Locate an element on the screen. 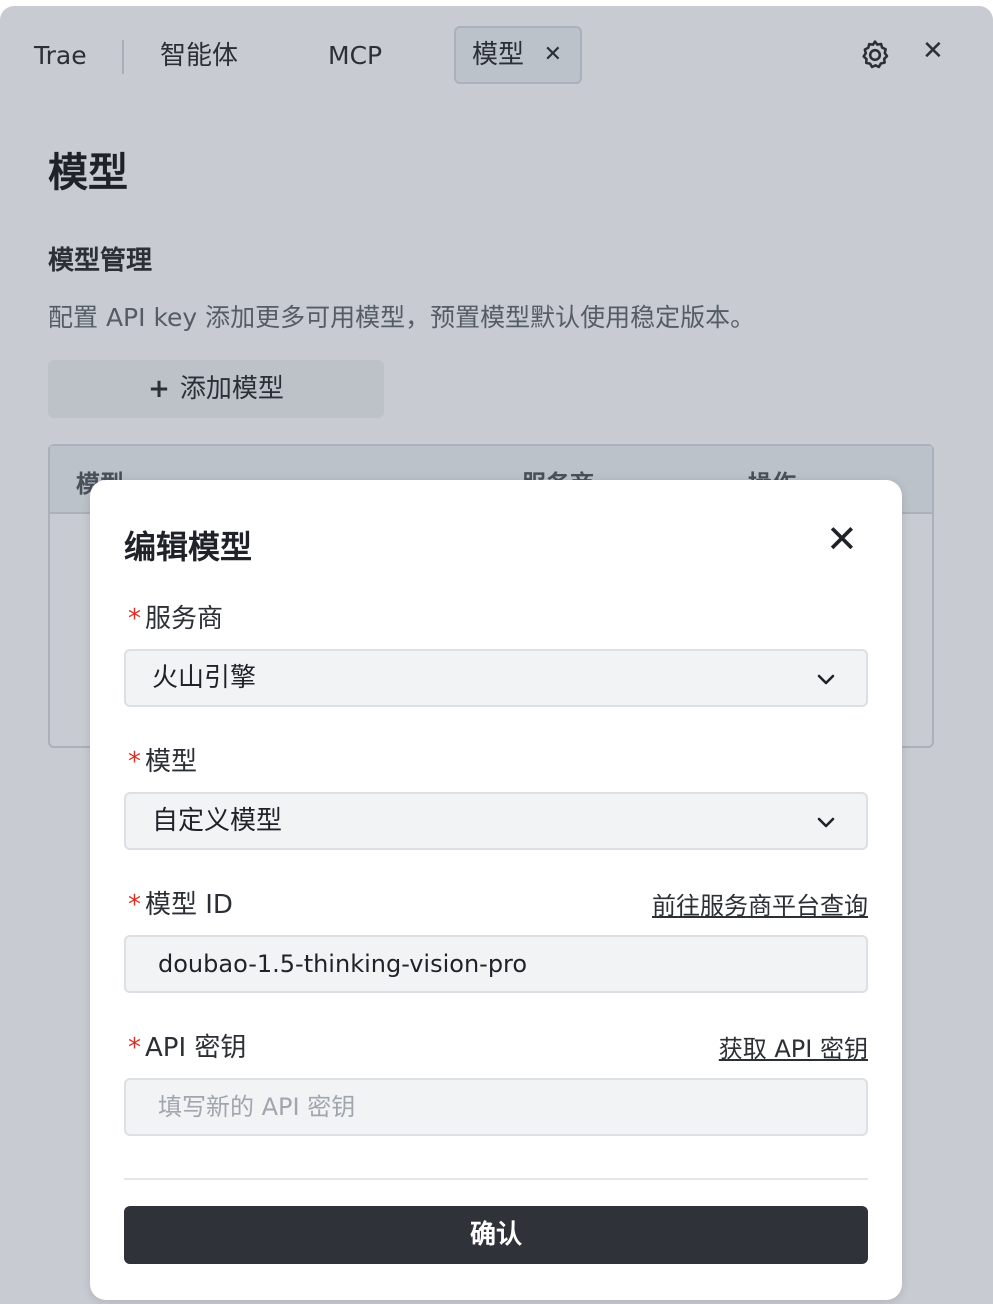  tab-close-icon: ✕ is located at coordinates (553, 55).